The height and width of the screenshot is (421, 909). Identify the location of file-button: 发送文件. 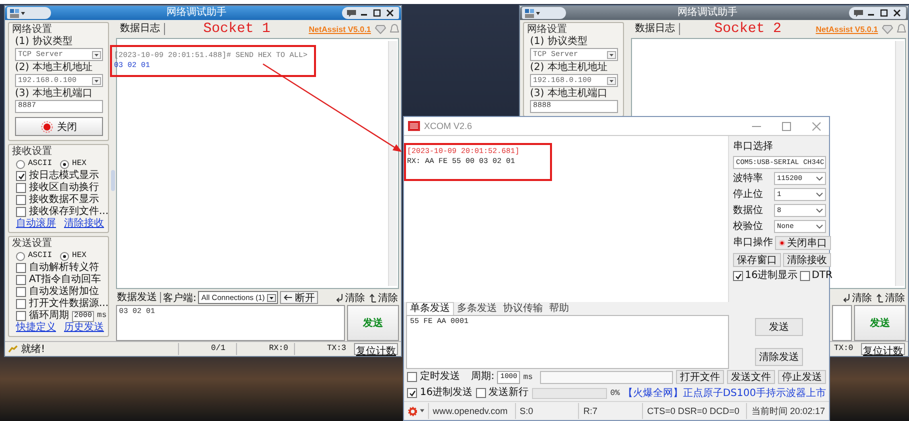
(751, 377).